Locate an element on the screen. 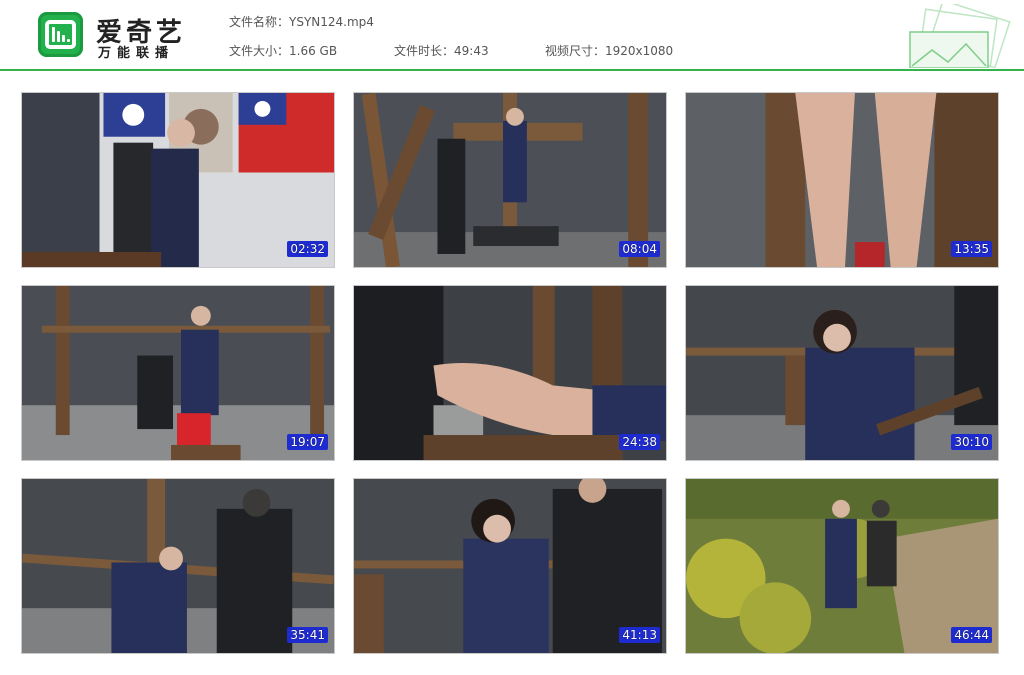 This screenshot has width=1024, height=675. file-size-meta: 文件大小：1.66 GB is located at coordinates (283, 50).